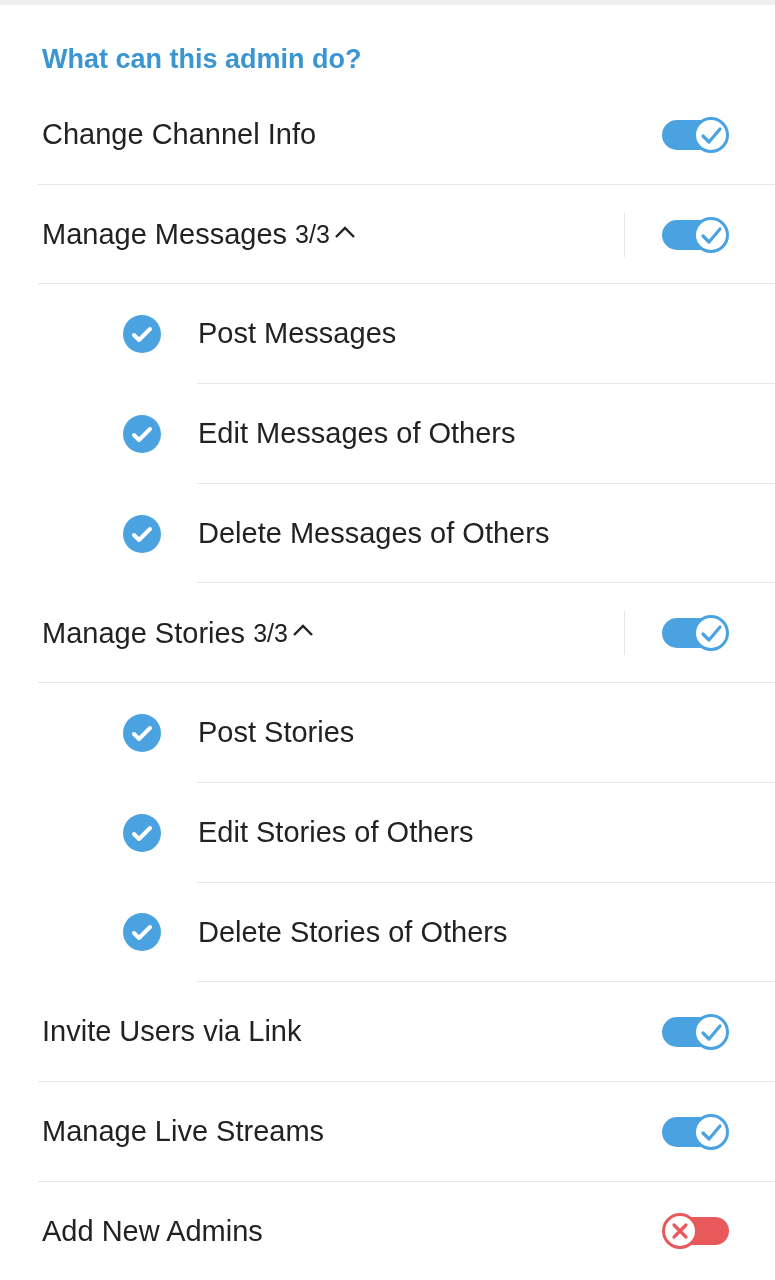 The height and width of the screenshot is (1280, 775). Describe the element at coordinates (357, 434) in the screenshot. I see `permission-label: Edit Messages of Others` at that location.